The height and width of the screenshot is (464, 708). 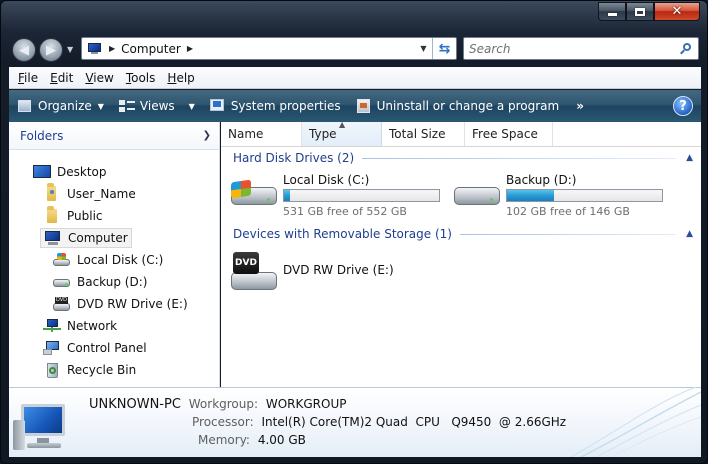 What do you see at coordinates (25, 106) in the screenshot?
I see `organize-icon` at bounding box center [25, 106].